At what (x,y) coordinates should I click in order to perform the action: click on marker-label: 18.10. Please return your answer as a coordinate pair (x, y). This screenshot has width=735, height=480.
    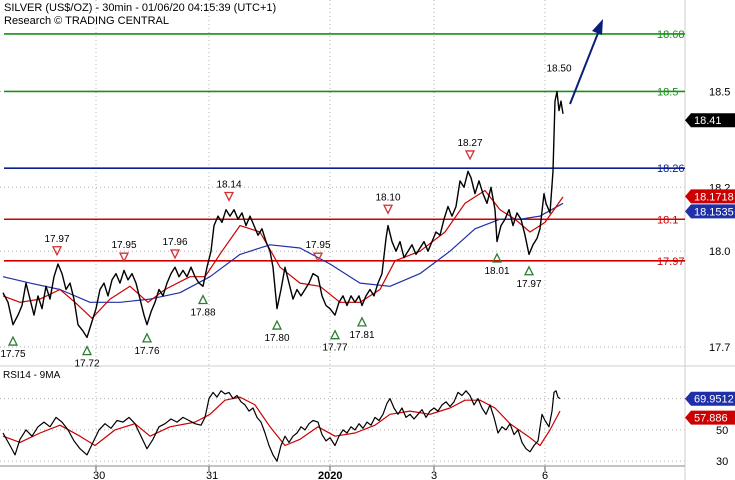
    Looking at the image, I should click on (387, 197).